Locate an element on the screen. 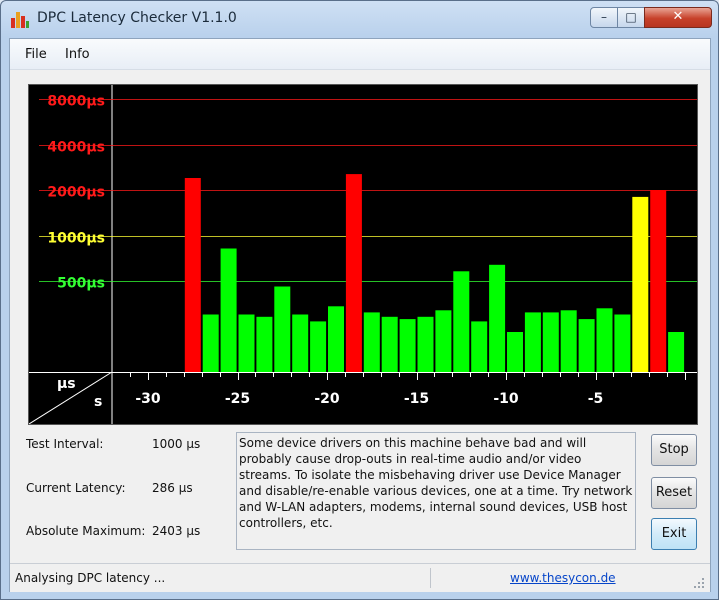 This screenshot has height=600, width=719. x-tick-label: -10 is located at coordinates (506, 399).